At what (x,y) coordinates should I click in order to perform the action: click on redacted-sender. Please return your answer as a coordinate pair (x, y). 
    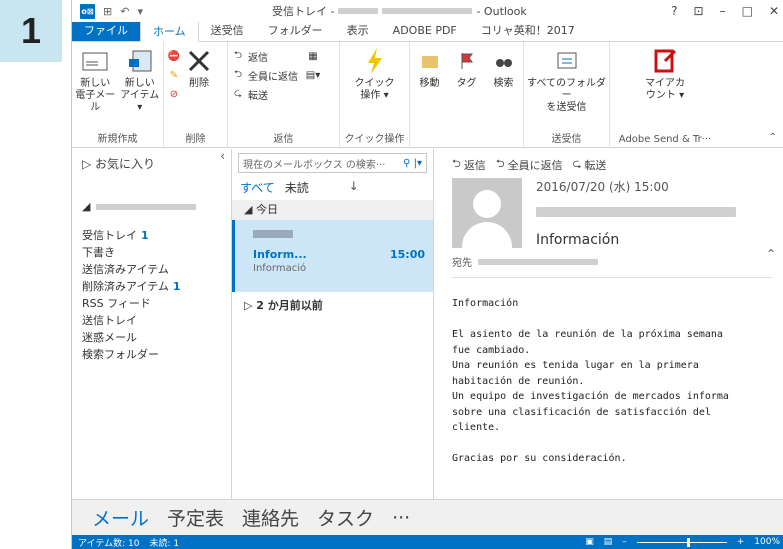
    Looking at the image, I should click on (273, 234).